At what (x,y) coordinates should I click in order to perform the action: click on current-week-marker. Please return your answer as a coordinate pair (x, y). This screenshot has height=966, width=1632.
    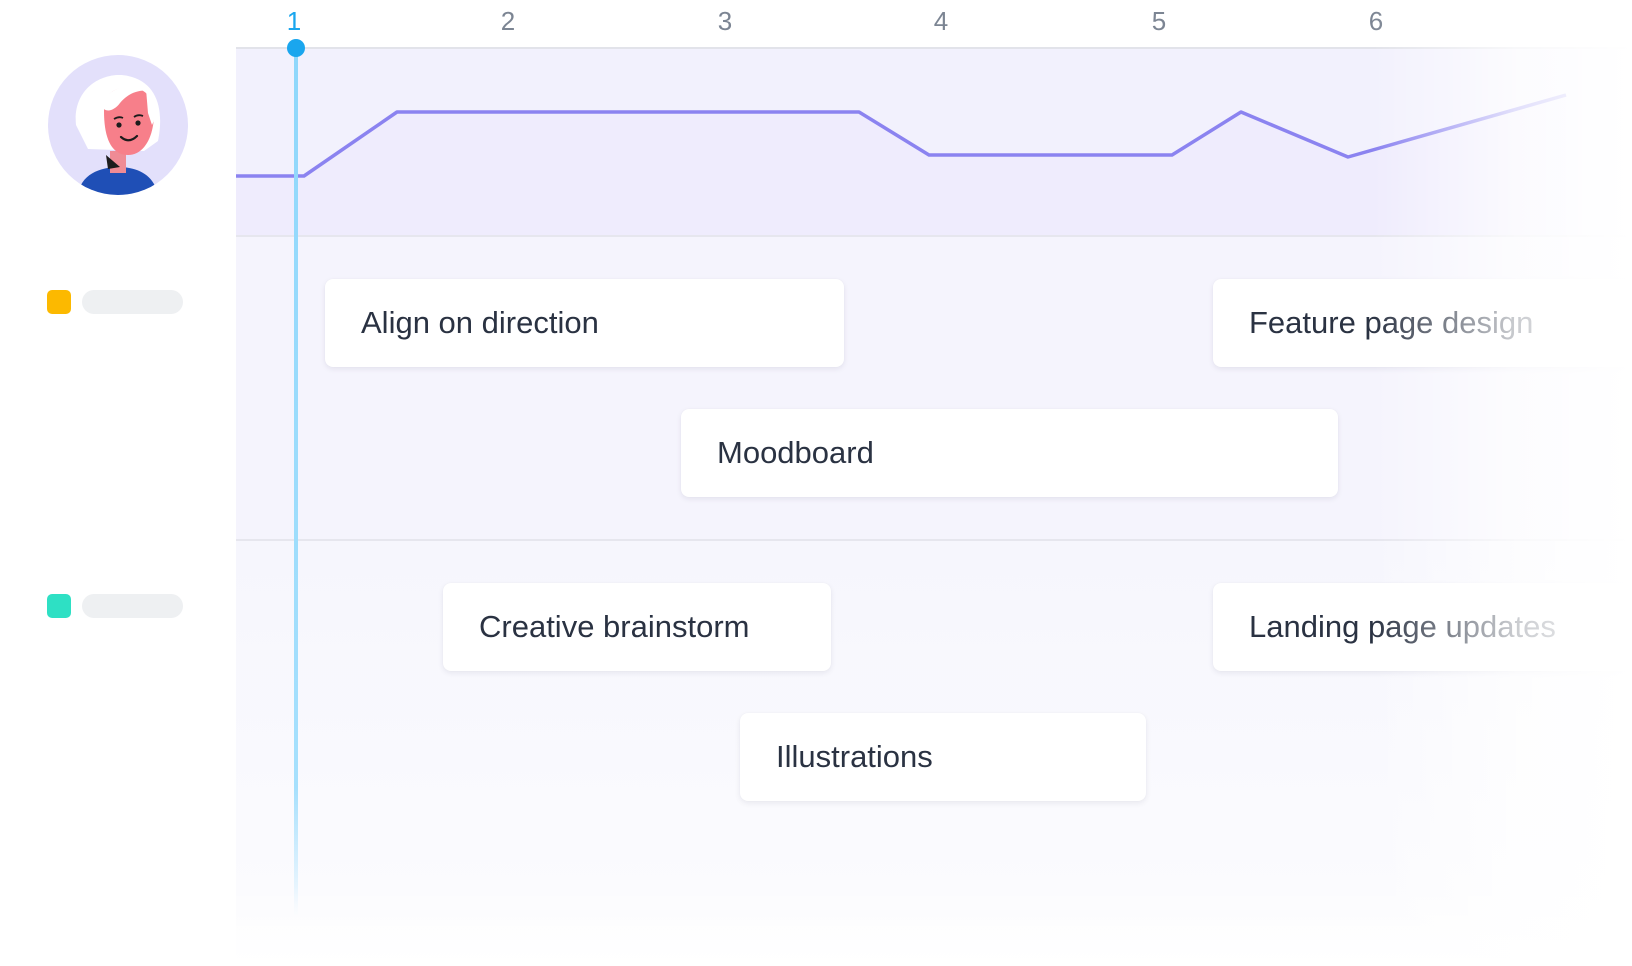
    Looking at the image, I should click on (296, 483).